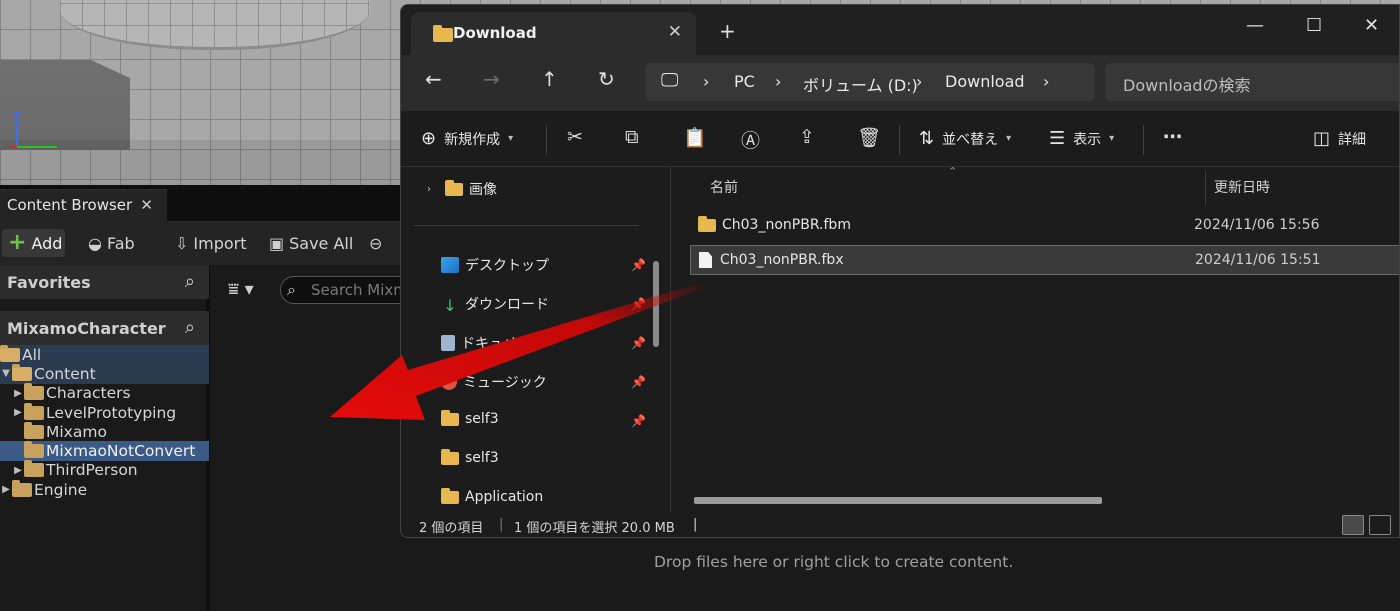 The image size is (1400, 611). Describe the element at coordinates (121, 451) in the screenshot. I see `tree-item-label: MixmaoNotConvert` at that location.